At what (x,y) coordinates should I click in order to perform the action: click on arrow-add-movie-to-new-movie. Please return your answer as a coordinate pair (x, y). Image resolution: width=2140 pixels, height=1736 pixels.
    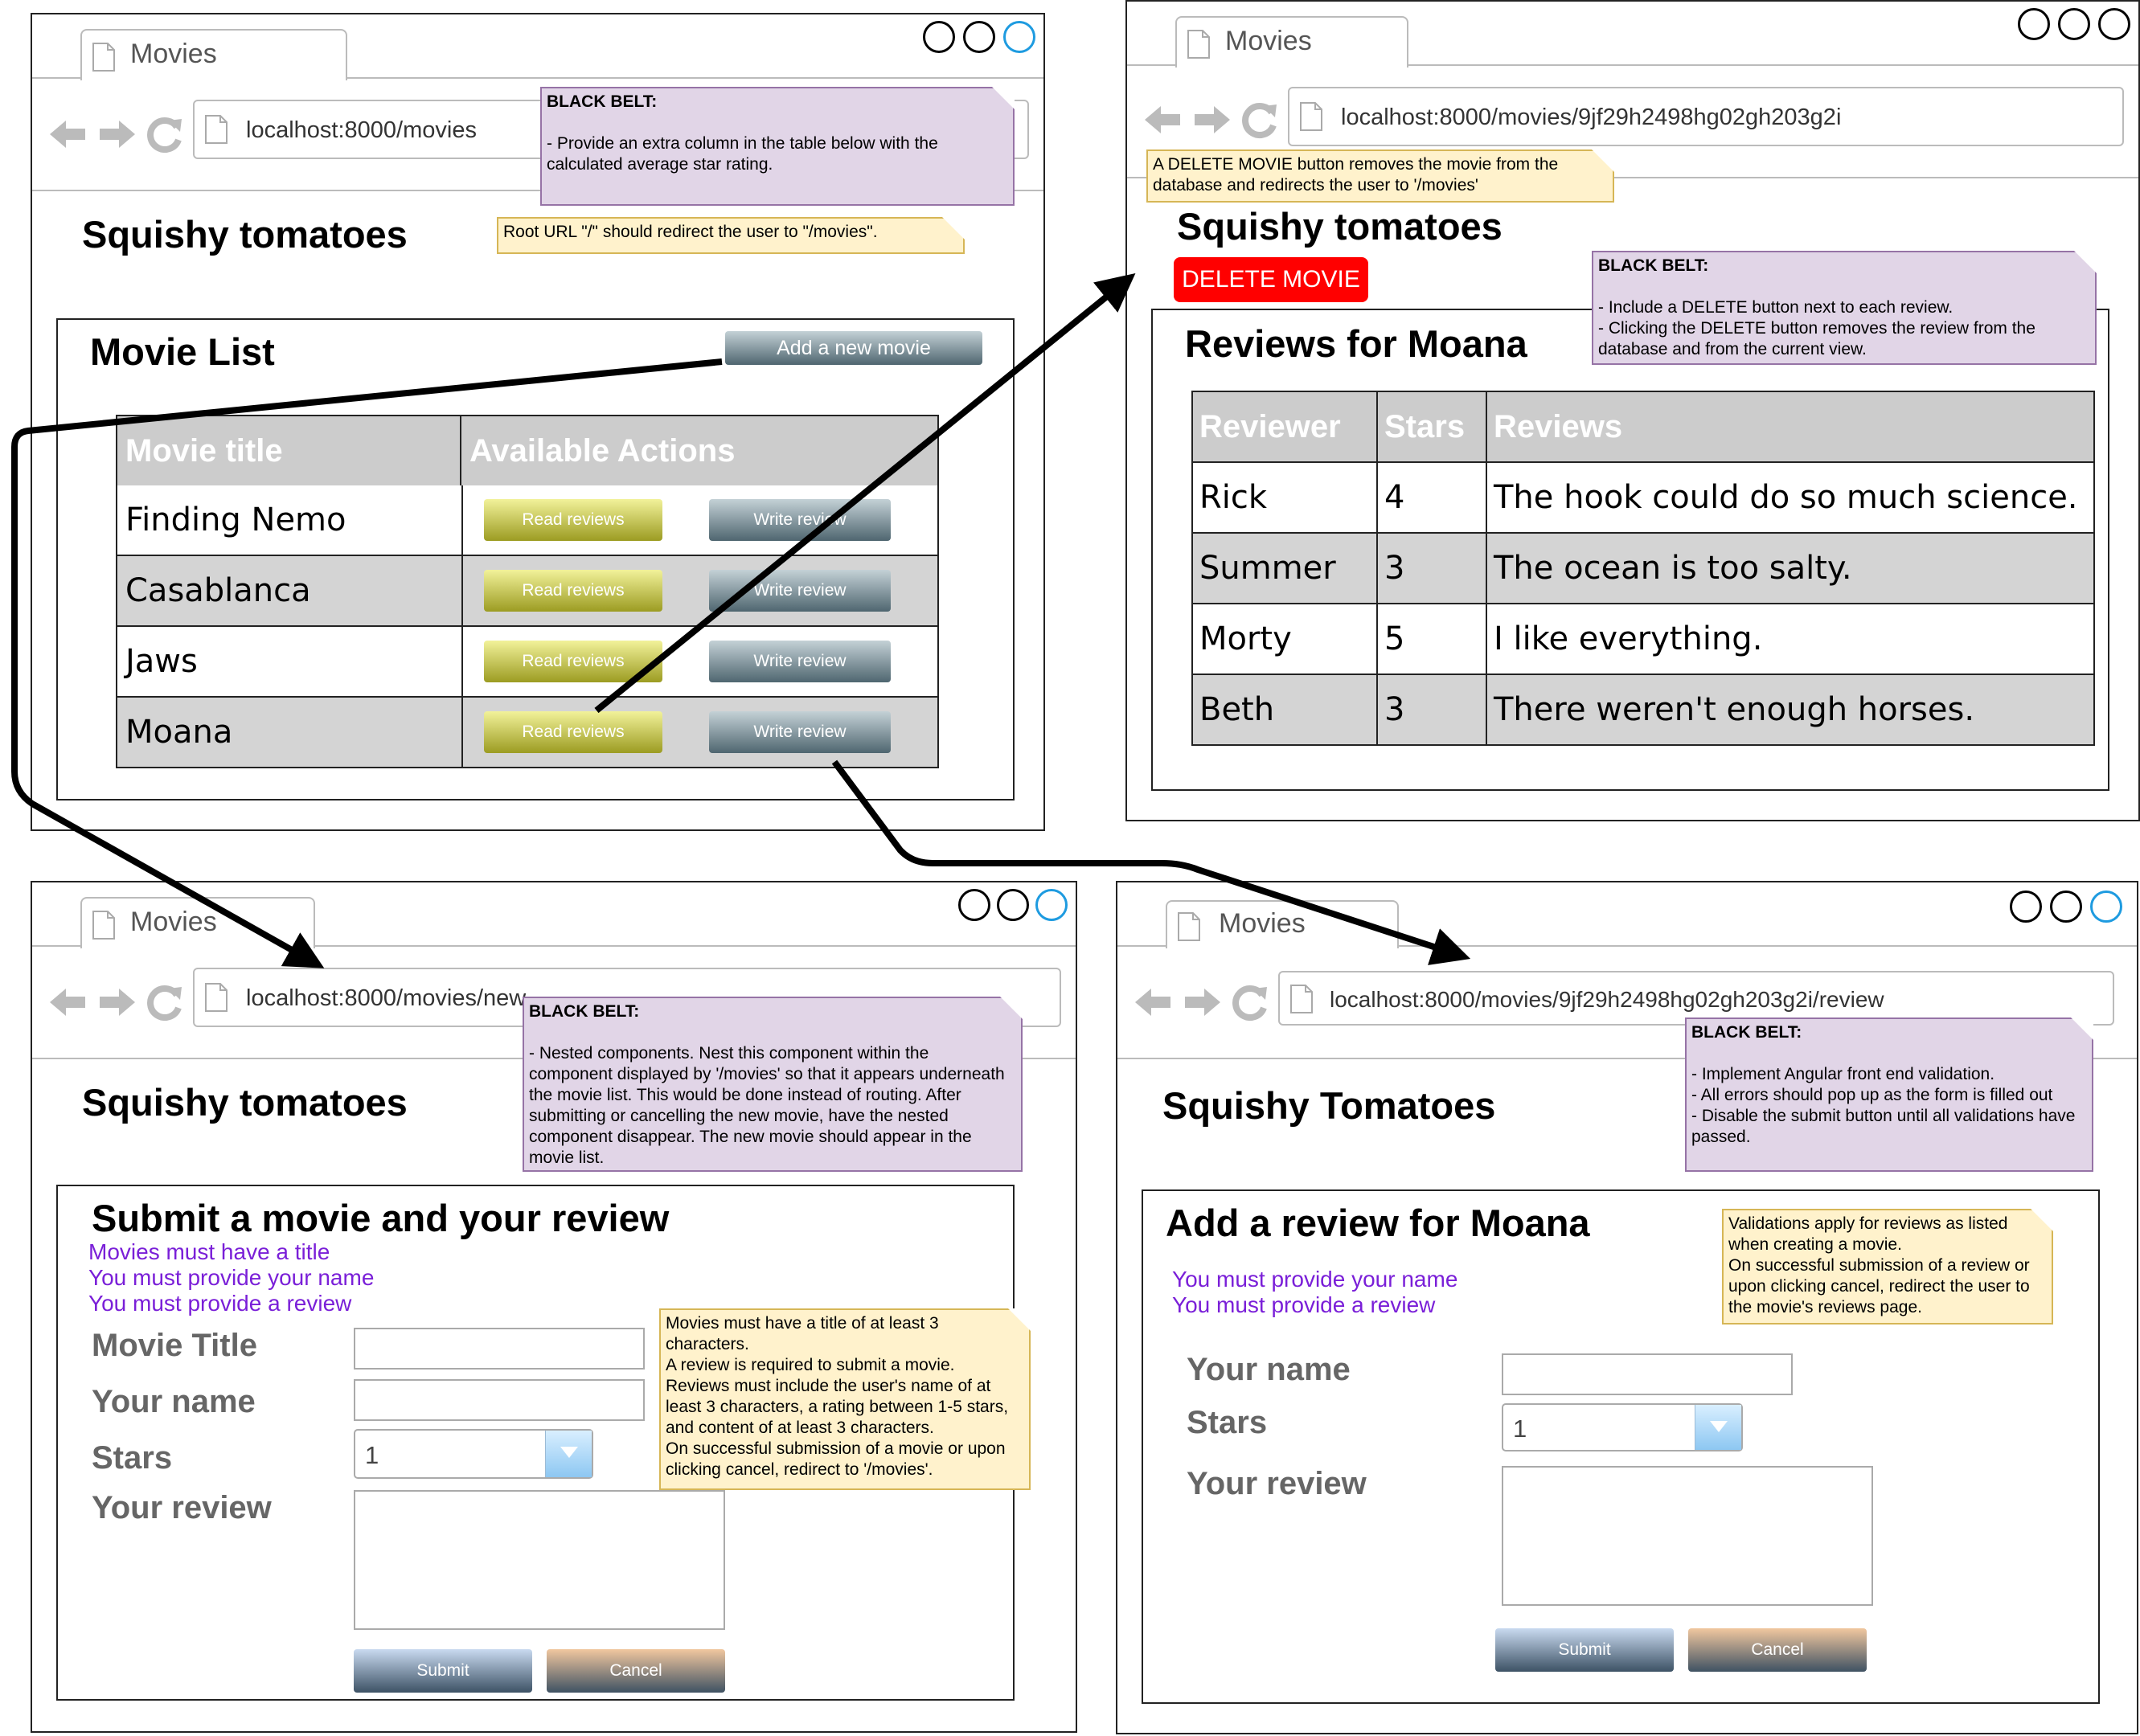
    Looking at the image, I should click on (367, 663).